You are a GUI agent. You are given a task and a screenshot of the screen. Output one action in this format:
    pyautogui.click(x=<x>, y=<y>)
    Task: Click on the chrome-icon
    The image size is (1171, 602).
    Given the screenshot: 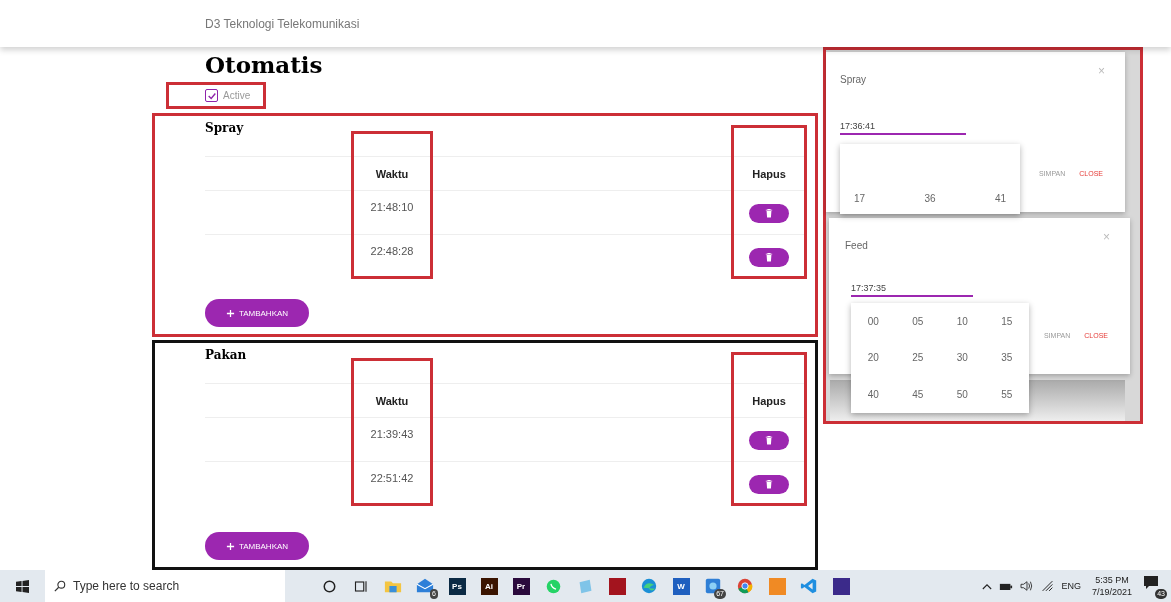 What is the action you would take?
    pyautogui.click(x=745, y=586)
    